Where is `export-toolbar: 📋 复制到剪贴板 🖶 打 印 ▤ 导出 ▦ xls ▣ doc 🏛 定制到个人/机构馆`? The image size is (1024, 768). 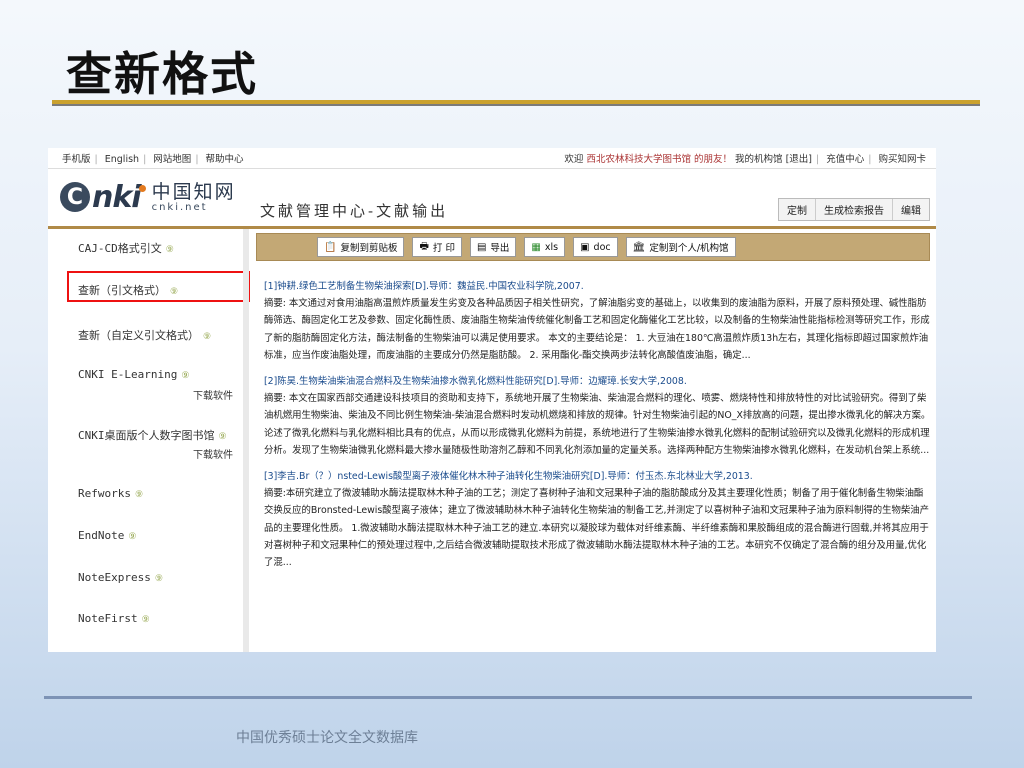 export-toolbar: 📋 复制到剪贴板 🖶 打 印 ▤ 导出 ▦ xls ▣ doc 🏛 定制到个人/机构馆 is located at coordinates (593, 247).